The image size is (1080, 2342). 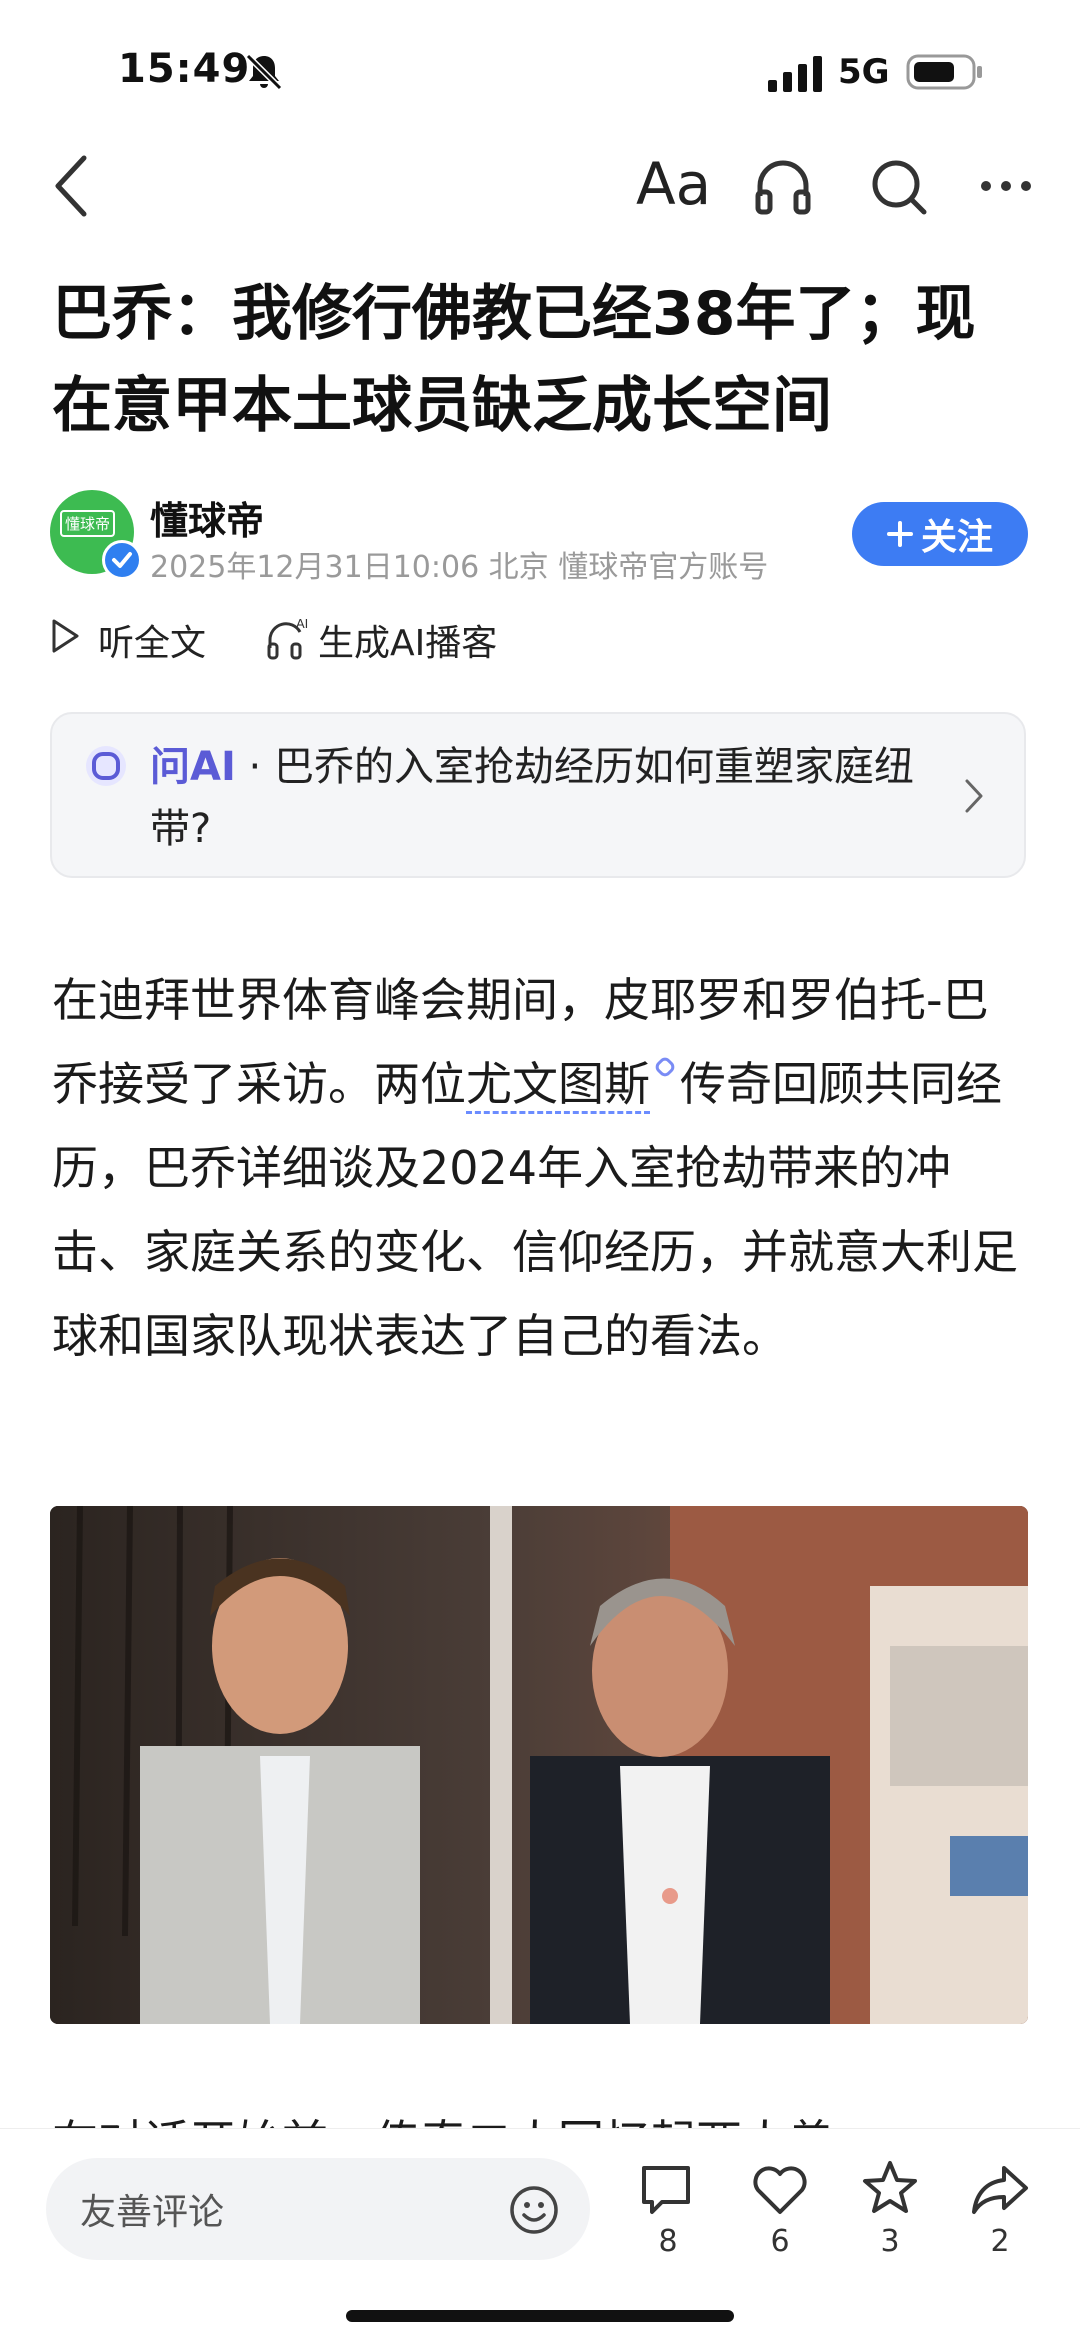 I want to click on back-button, so click(x=72, y=186).